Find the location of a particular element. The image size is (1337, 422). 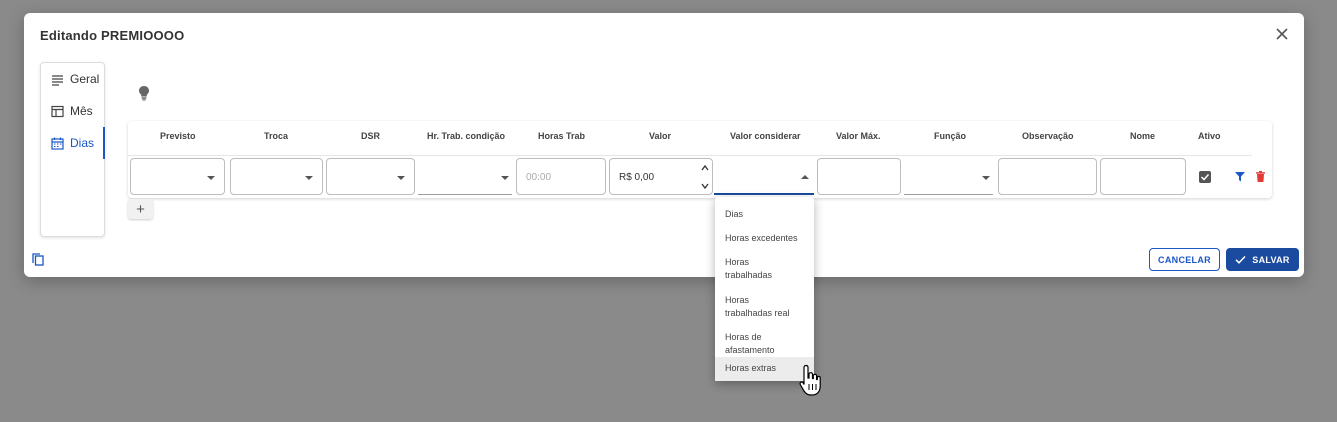

tab-dias: Dias is located at coordinates (73, 143).